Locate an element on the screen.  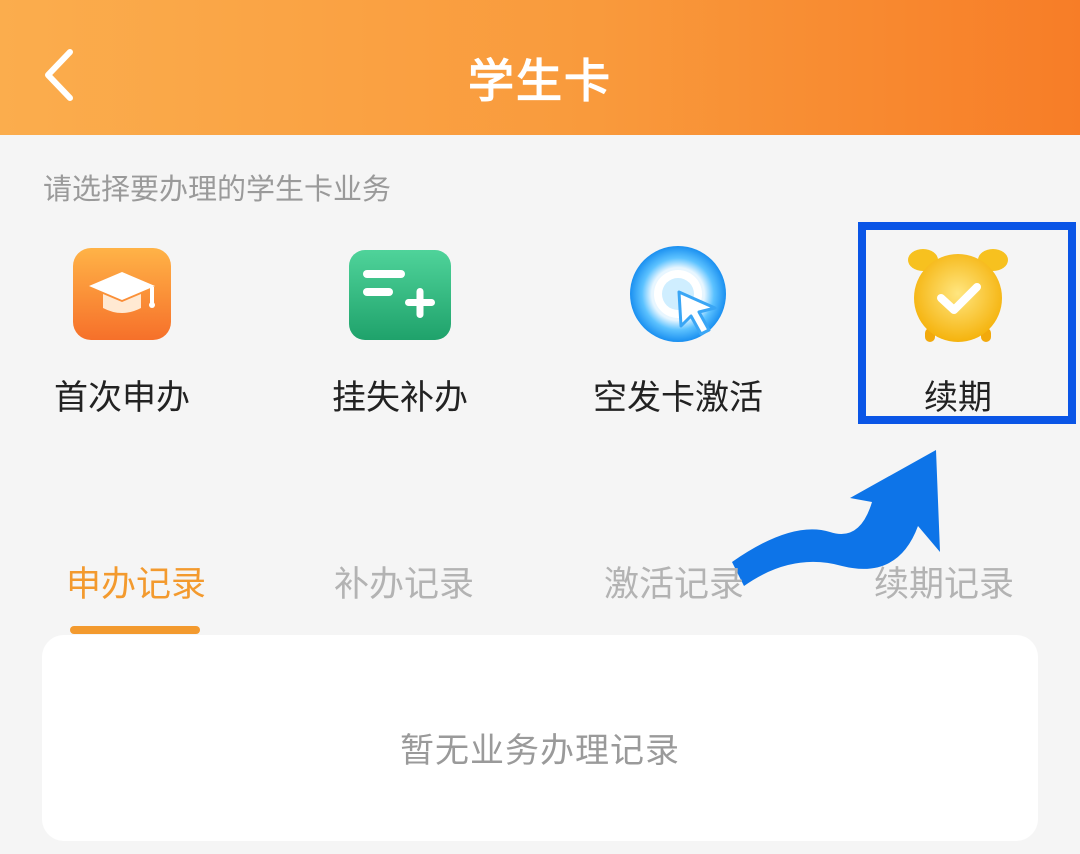
service-prompt: 请选择要办理的学生卡业务 is located at coordinates (217, 189).